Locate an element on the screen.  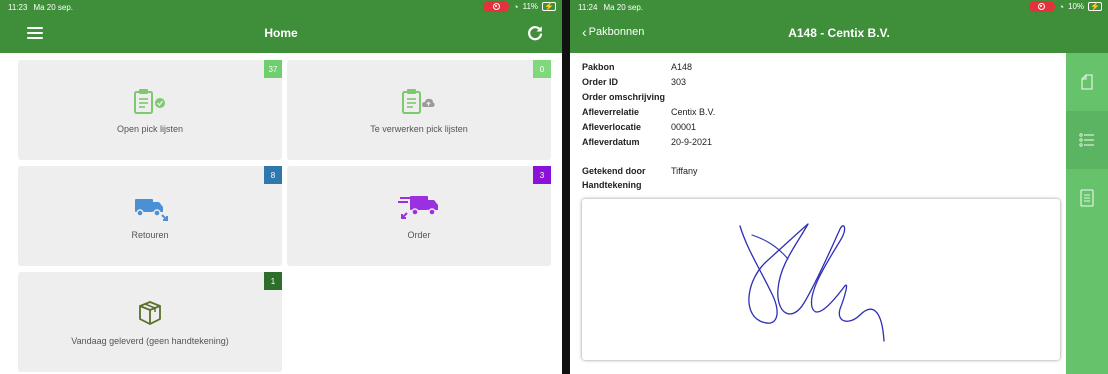
tile-open-pick-lists: 37 Open pick lijsten is located at coordinates (150, 110).